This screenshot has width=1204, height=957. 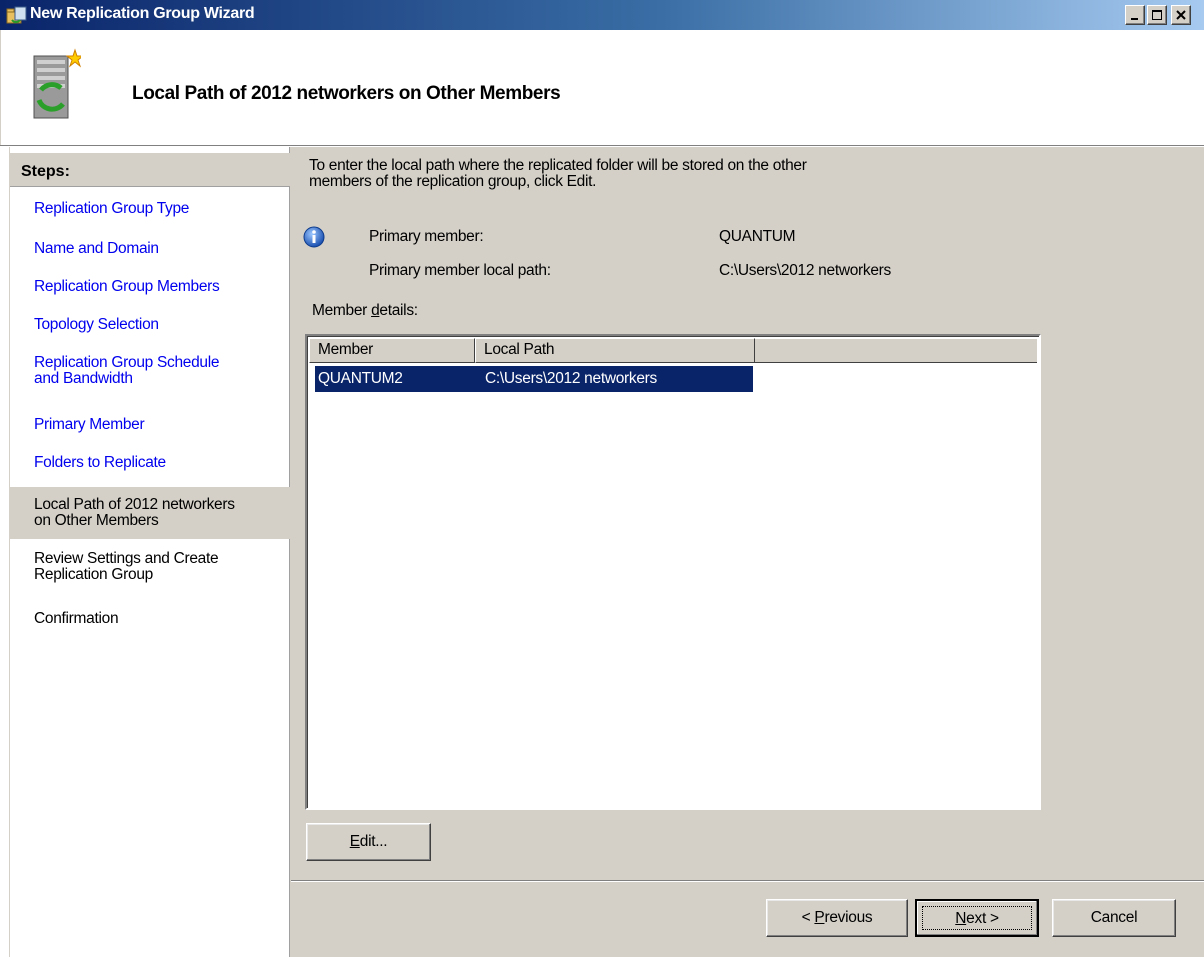 What do you see at coordinates (615, 350) in the screenshot?
I see `column-header-local-path: Local Path` at bounding box center [615, 350].